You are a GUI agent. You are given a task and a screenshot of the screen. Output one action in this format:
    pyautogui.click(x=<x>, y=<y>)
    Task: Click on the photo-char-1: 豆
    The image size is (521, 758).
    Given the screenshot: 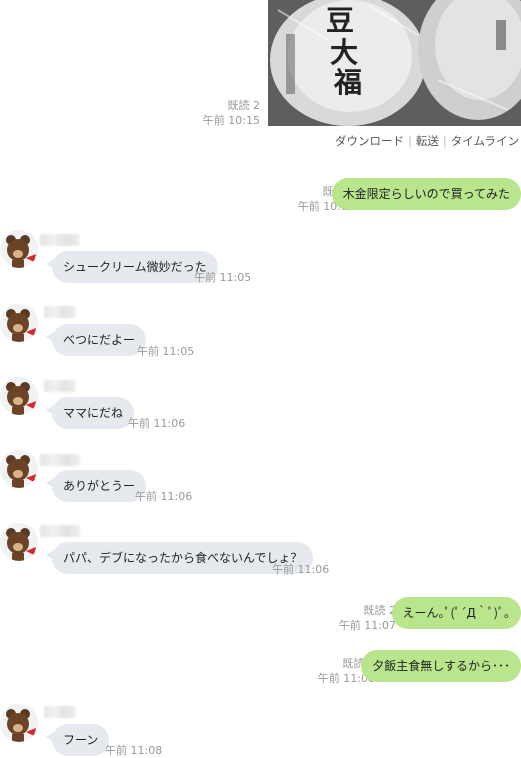 What is the action you would take?
    pyautogui.click(x=340, y=20)
    